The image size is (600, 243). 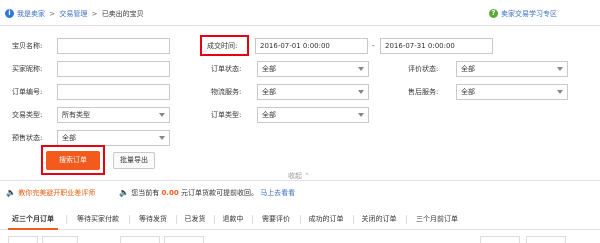 What do you see at coordinates (277, 193) in the screenshot?
I see `notice-tip-2-link: 马上去看看` at bounding box center [277, 193].